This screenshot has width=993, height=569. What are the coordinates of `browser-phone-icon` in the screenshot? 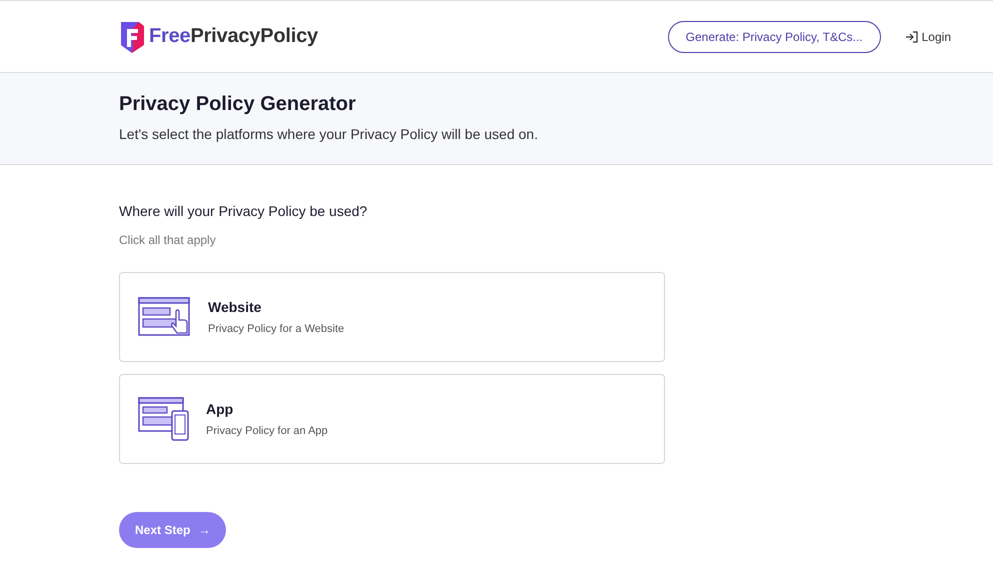 It's located at (164, 419).